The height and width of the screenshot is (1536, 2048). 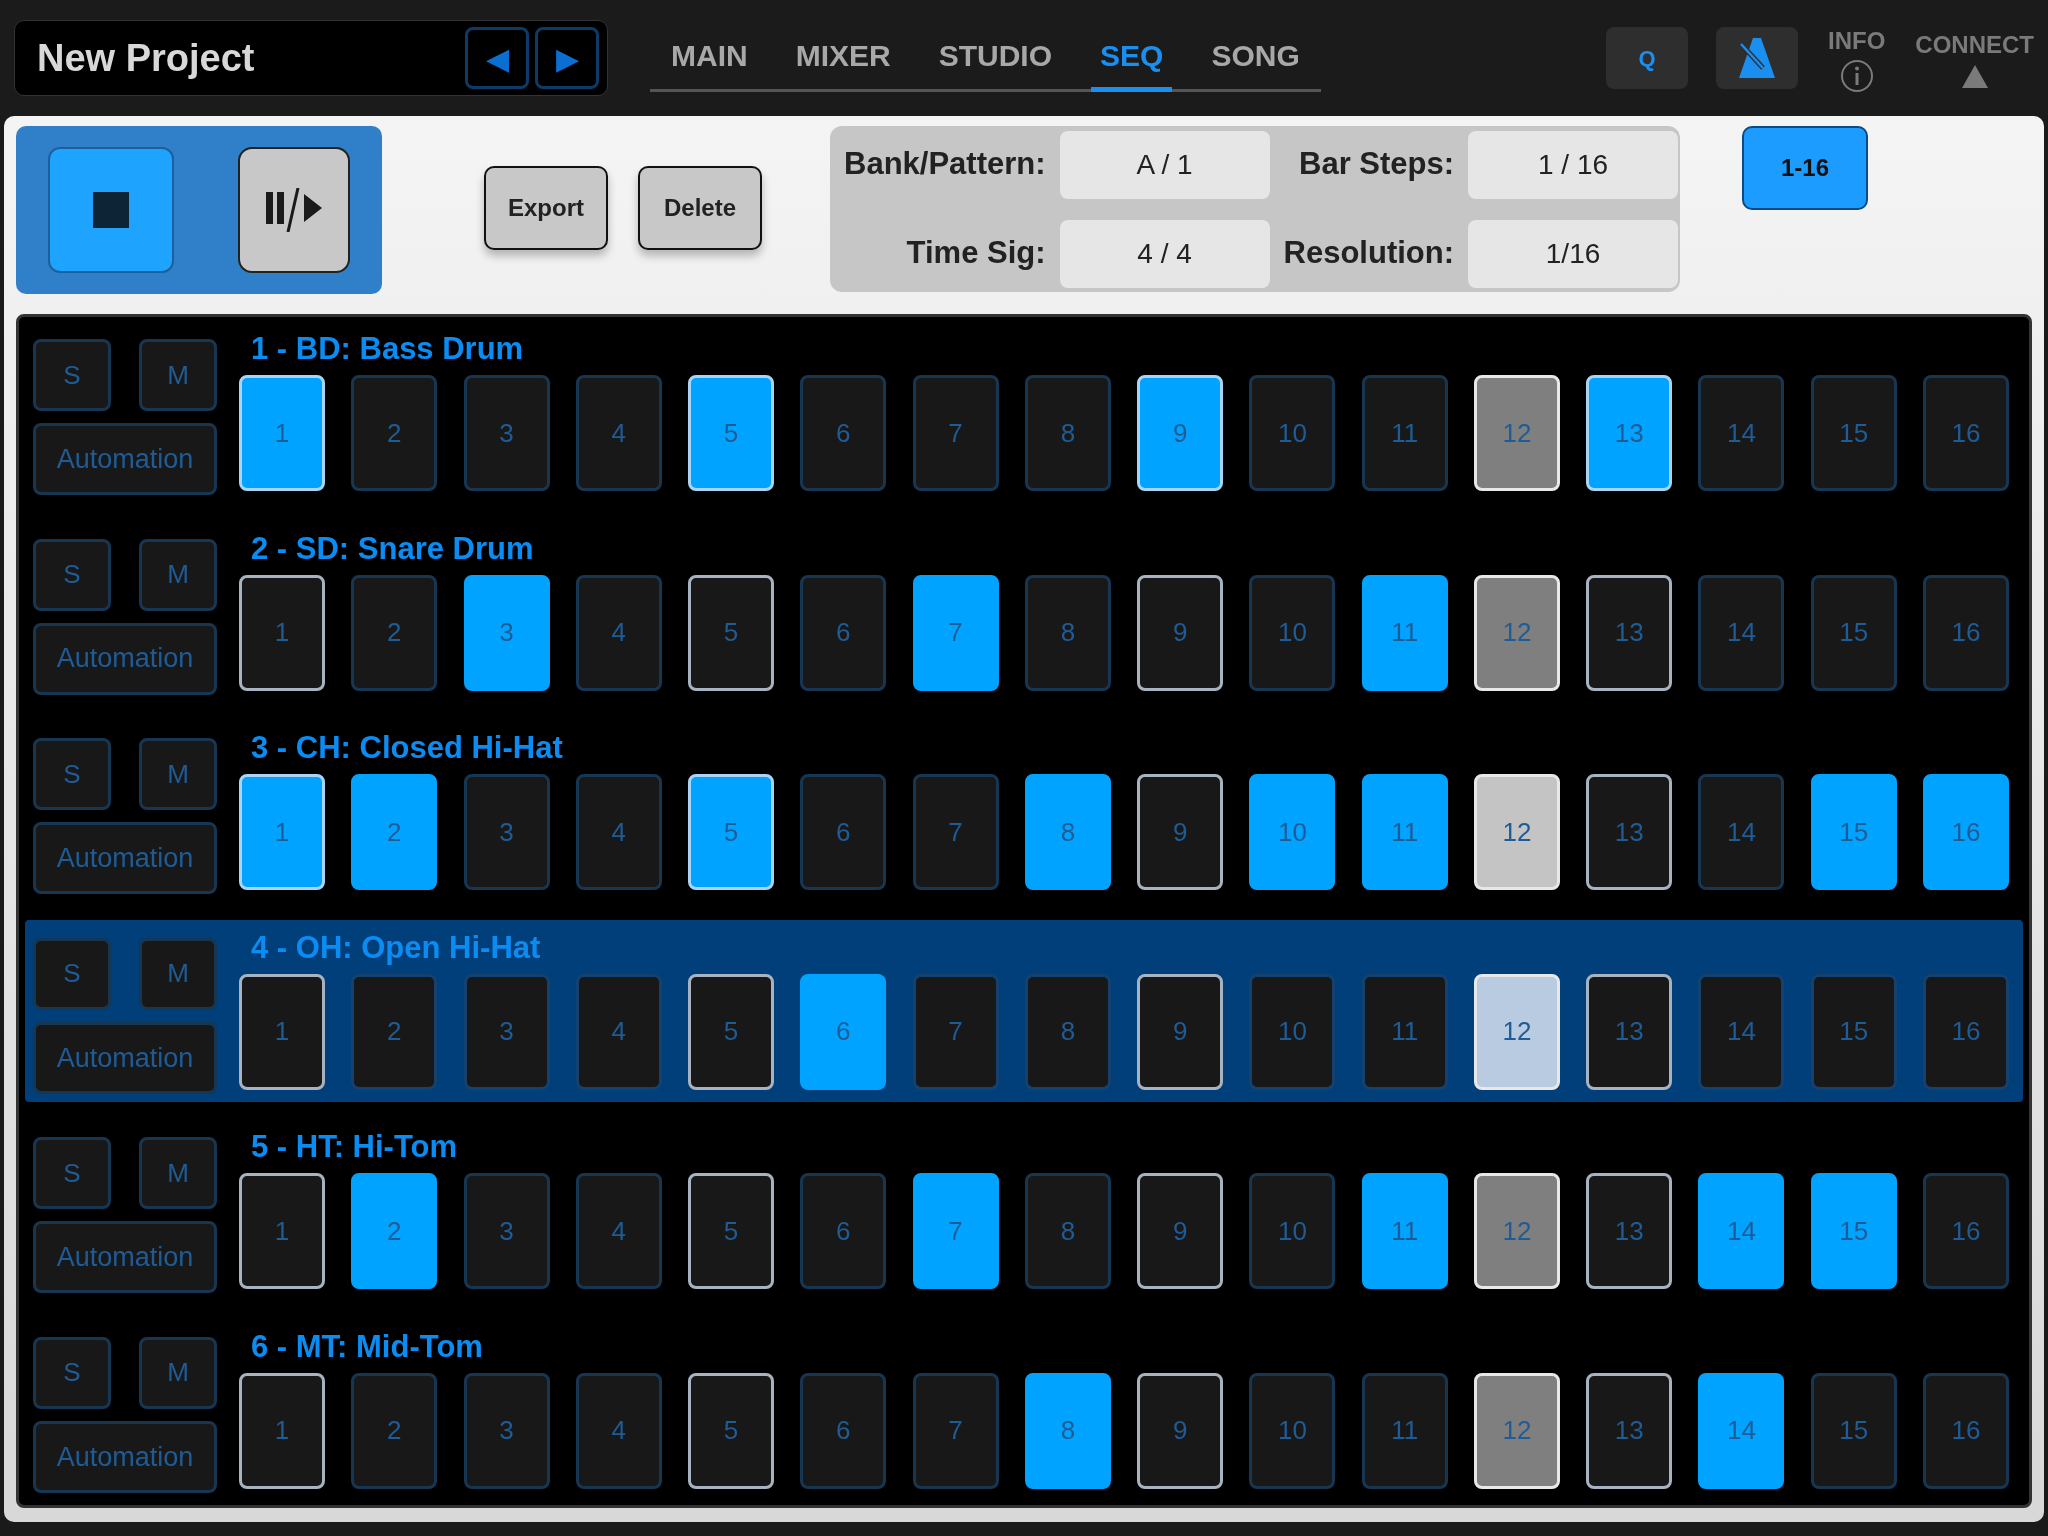 What do you see at coordinates (546, 208) in the screenshot?
I see `action-button: Export` at bounding box center [546, 208].